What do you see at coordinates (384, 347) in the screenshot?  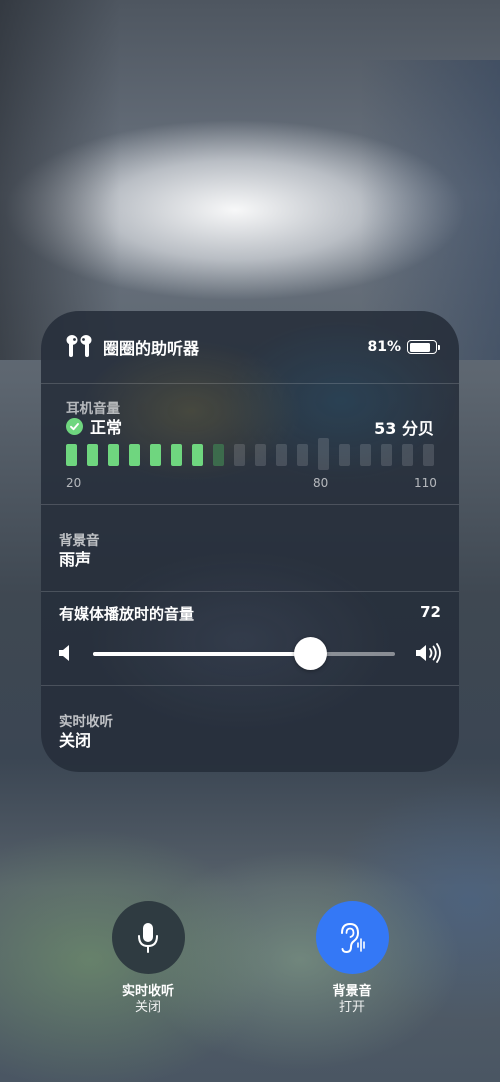 I see `battery-percent: 81%` at bounding box center [384, 347].